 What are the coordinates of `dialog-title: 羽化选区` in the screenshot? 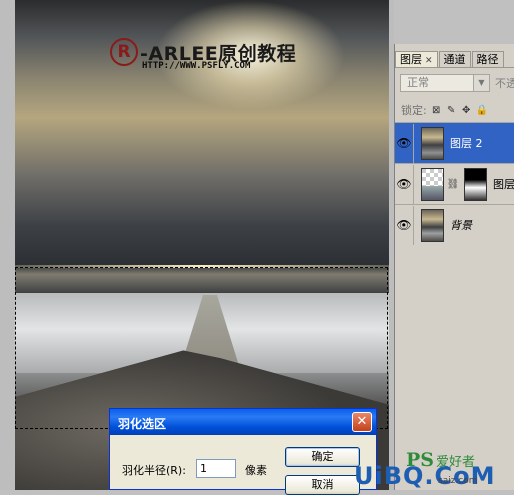 It's located at (142, 424).